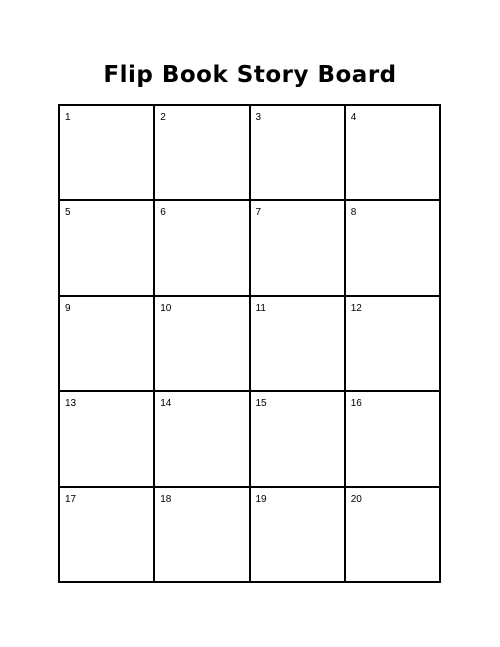 Image resolution: width=500 pixels, height=647 pixels. What do you see at coordinates (298, 154) in the screenshot?
I see `storyboard-panel: 3` at bounding box center [298, 154].